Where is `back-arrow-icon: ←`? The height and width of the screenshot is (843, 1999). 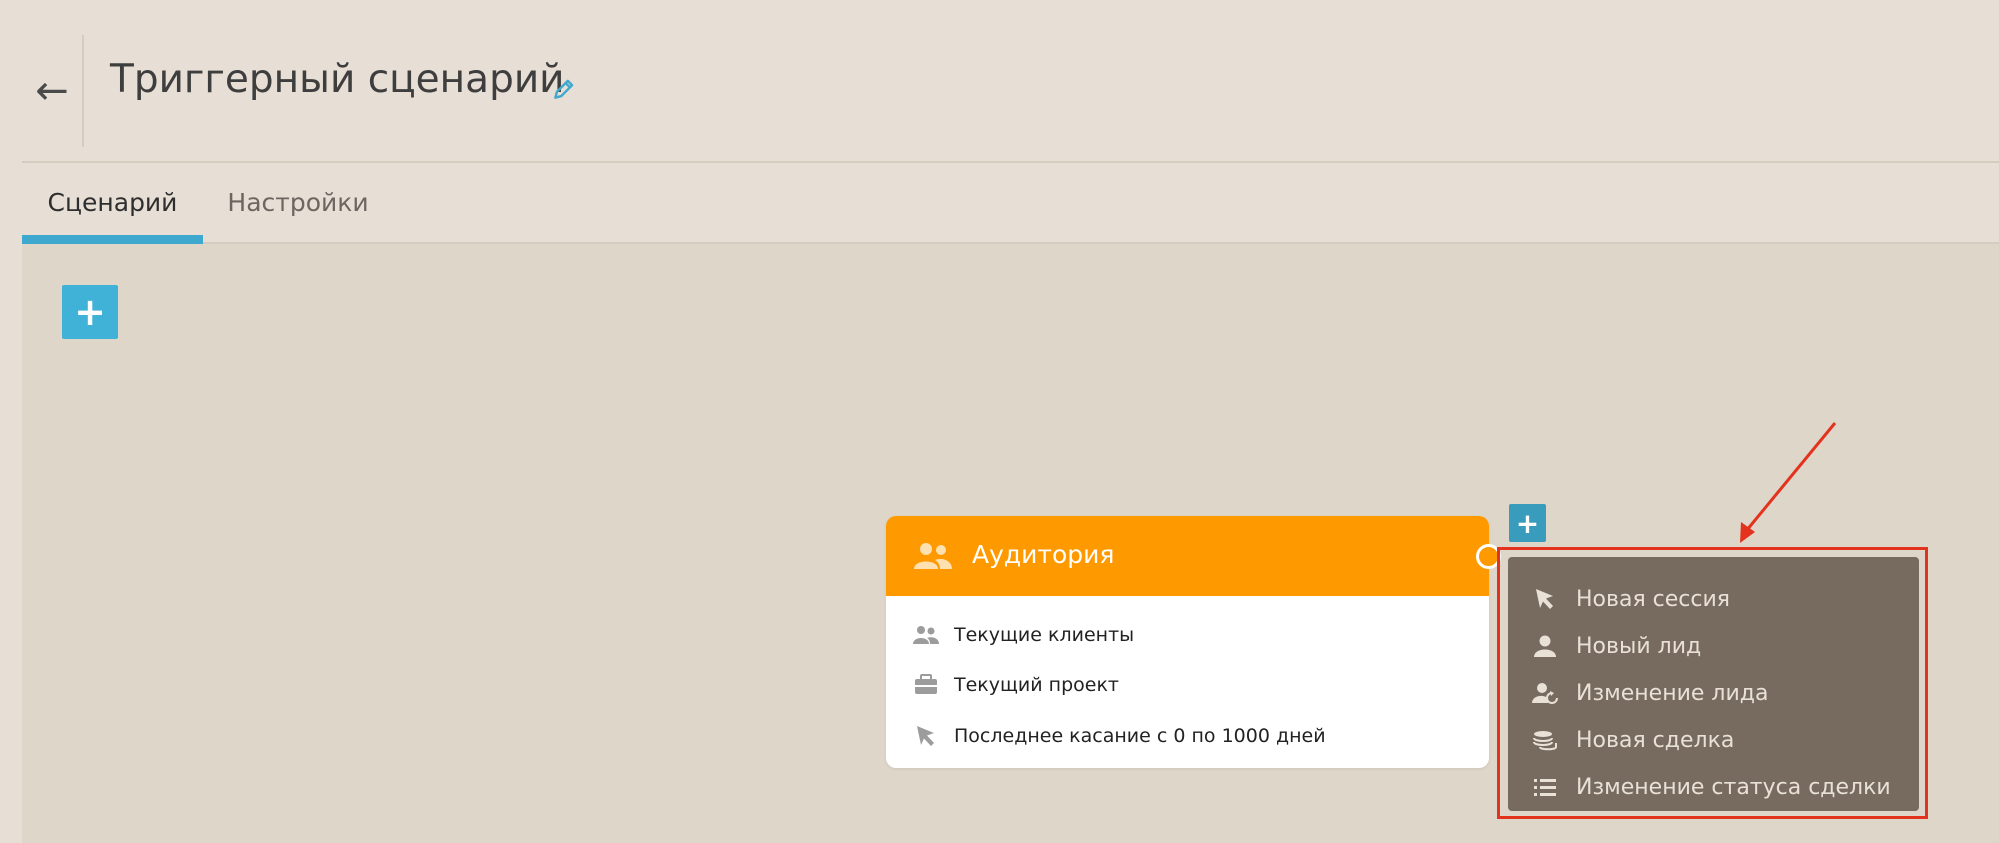
back-arrow-icon: ← is located at coordinates (52, 91).